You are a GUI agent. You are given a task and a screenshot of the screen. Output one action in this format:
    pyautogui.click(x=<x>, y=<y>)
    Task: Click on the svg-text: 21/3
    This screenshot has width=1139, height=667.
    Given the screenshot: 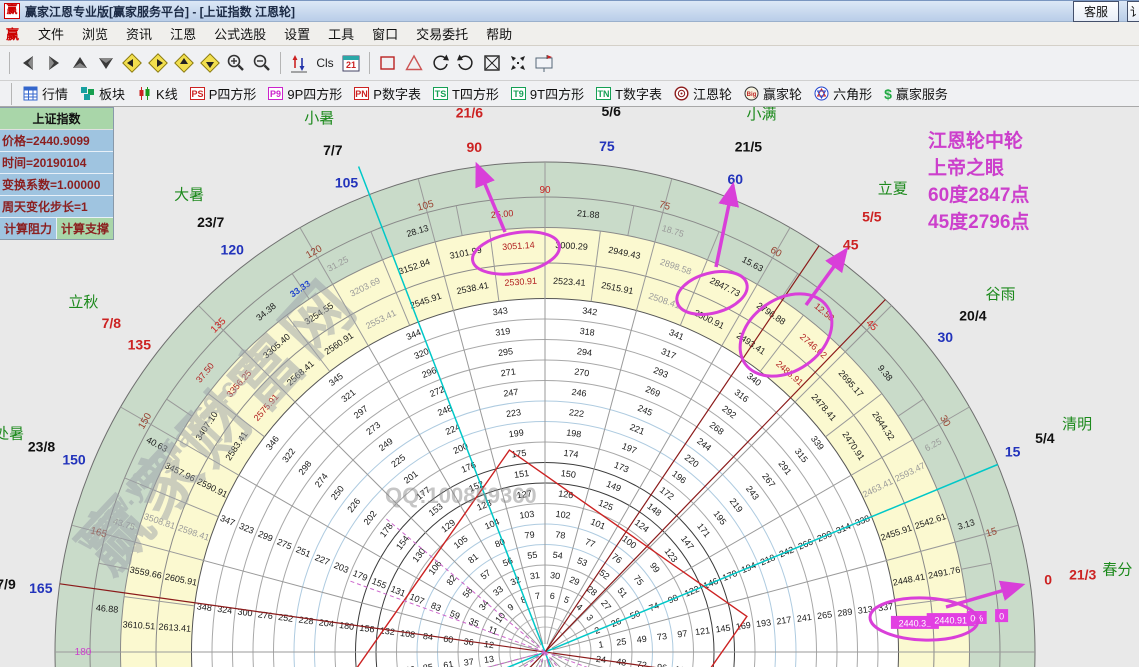 What is the action you would take?
    pyautogui.click(x=1082, y=574)
    